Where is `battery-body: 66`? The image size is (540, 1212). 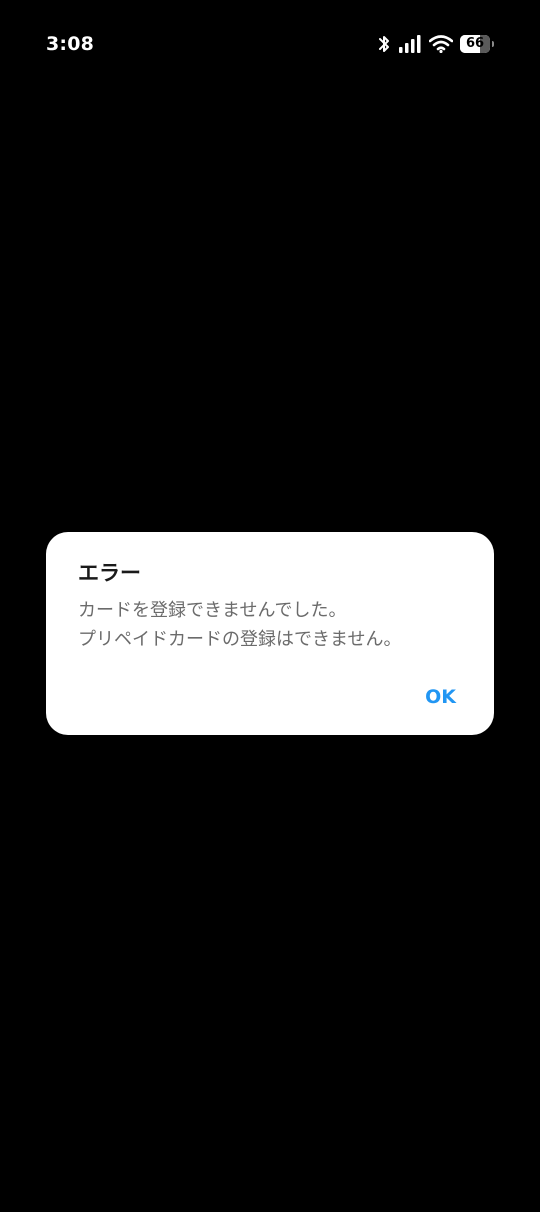
battery-body: 66 is located at coordinates (475, 44).